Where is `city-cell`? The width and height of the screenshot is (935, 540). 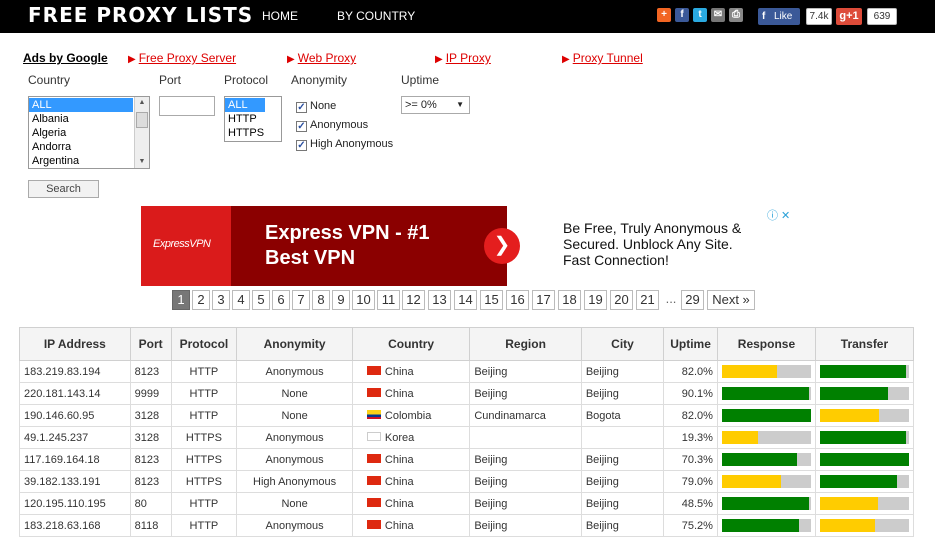 city-cell is located at coordinates (622, 437).